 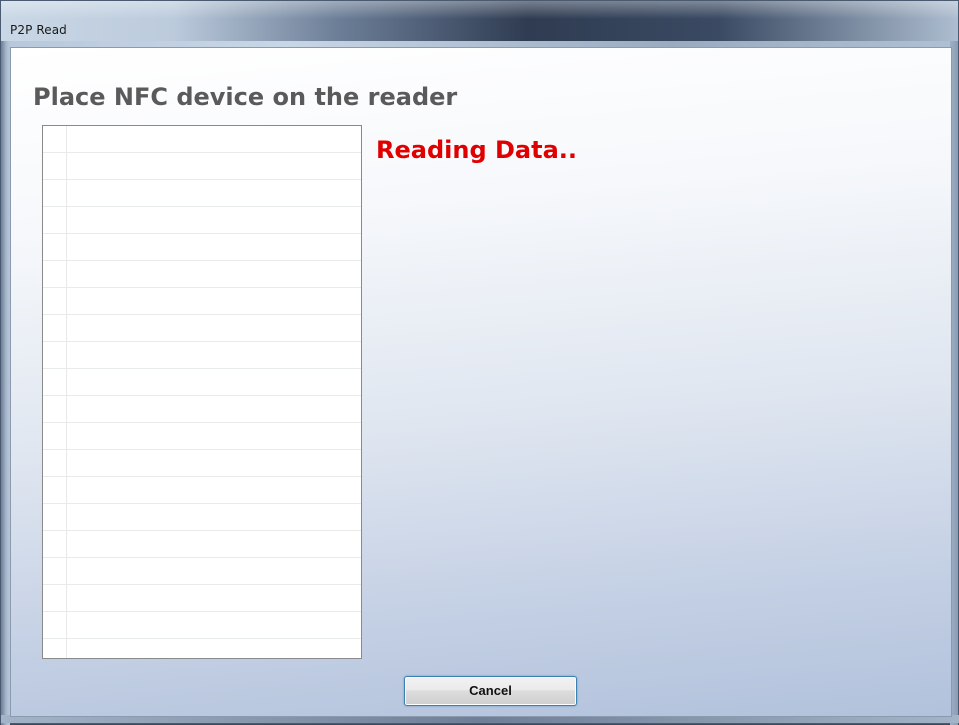 What do you see at coordinates (66, 392) in the screenshot?
I see `data-list-column-divider` at bounding box center [66, 392].